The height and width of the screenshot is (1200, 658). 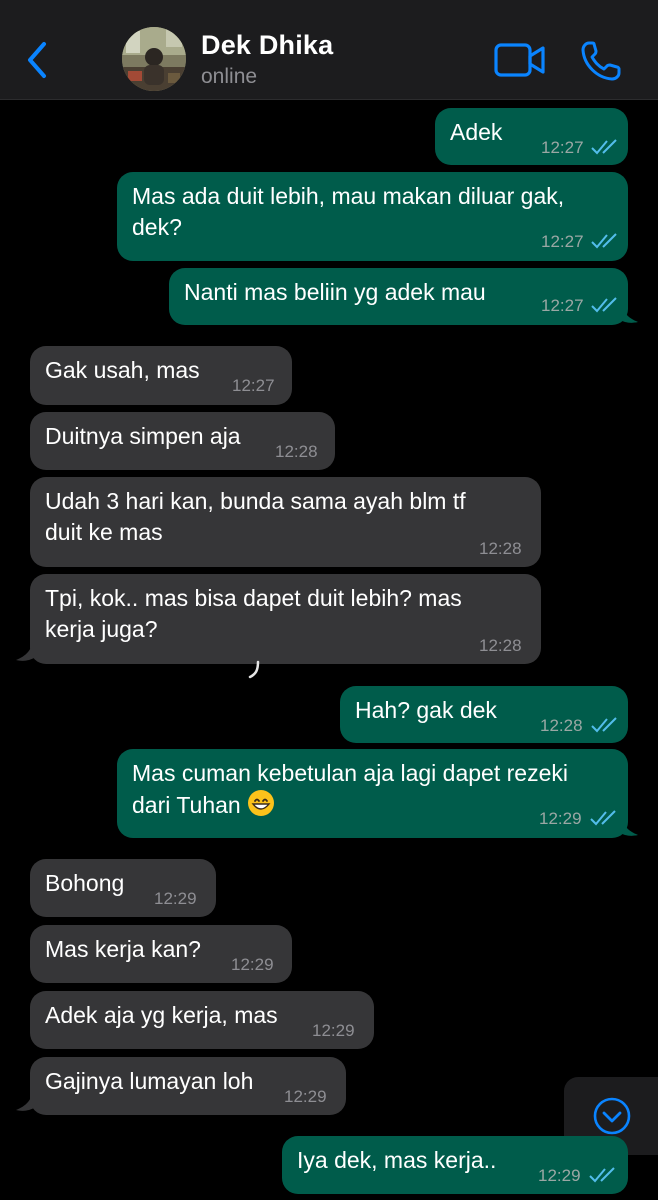 I want to click on contact-name: Dek Dhika, so click(x=267, y=45).